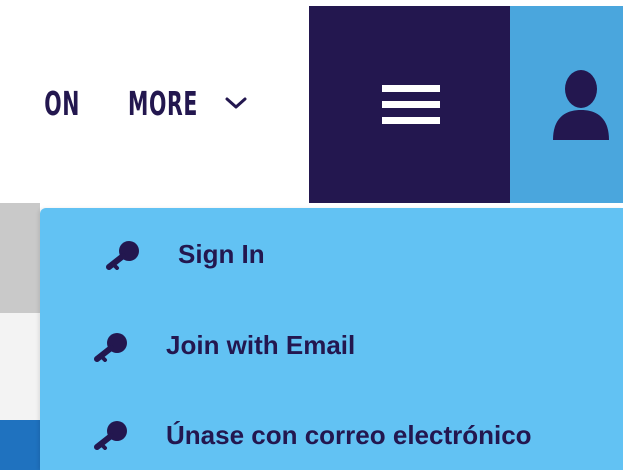  Describe the element at coordinates (236, 103) in the screenshot. I see `chevron-down-icon` at that location.